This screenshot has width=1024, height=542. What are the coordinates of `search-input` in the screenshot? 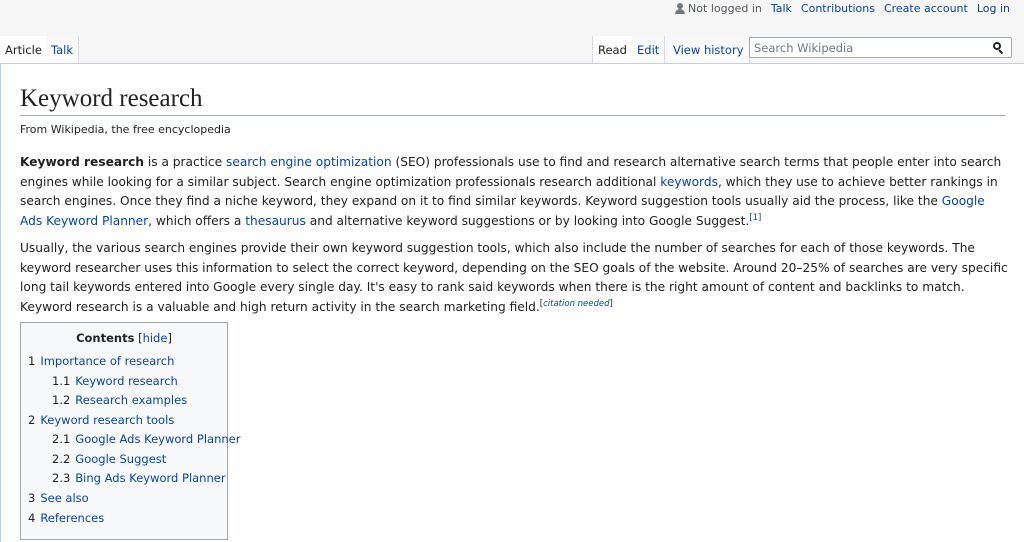 It's located at (869, 48).